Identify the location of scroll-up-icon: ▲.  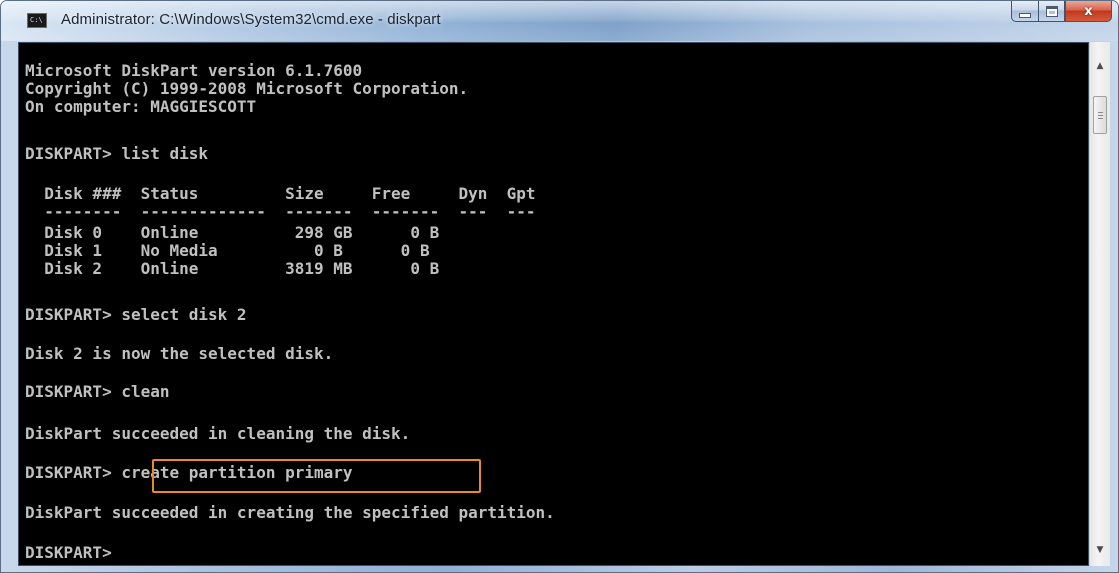
(1100, 66).